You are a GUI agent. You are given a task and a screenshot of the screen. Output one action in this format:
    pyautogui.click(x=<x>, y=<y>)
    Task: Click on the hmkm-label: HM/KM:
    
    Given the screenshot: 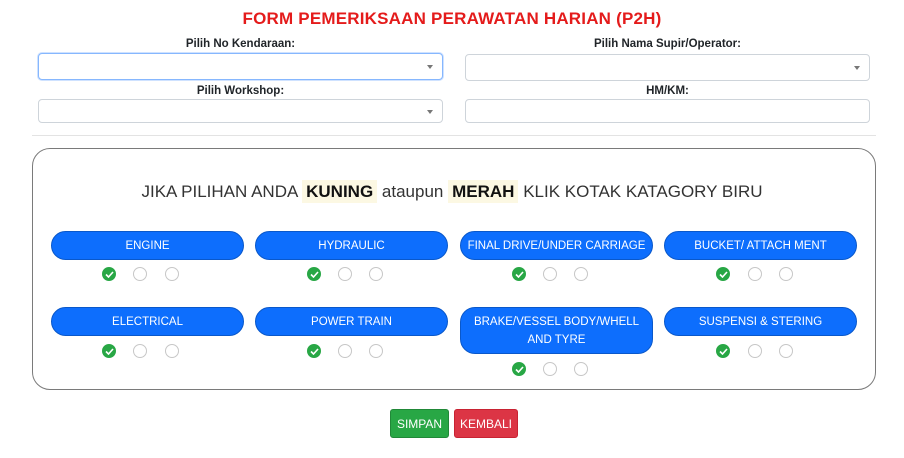 What is the action you would take?
    pyautogui.click(x=667, y=91)
    